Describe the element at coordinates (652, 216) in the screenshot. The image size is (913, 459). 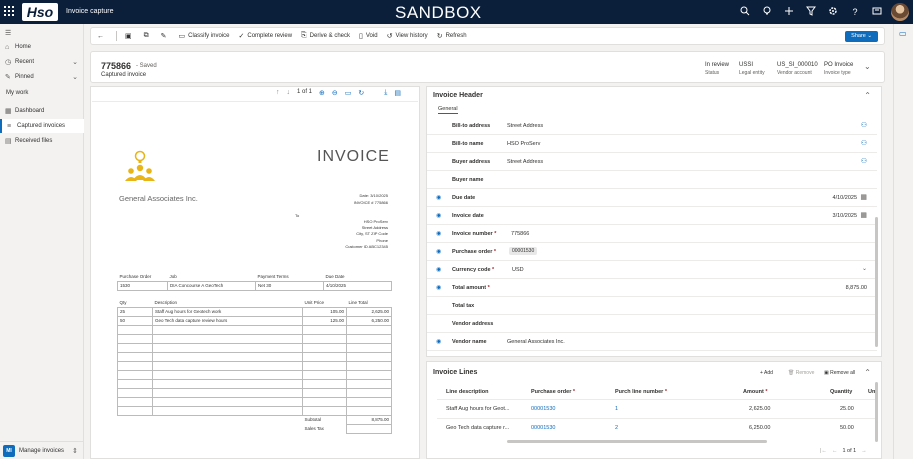
I see `field-invoice-date: ◉ Invoice date 3/10/2025 ▦` at that location.